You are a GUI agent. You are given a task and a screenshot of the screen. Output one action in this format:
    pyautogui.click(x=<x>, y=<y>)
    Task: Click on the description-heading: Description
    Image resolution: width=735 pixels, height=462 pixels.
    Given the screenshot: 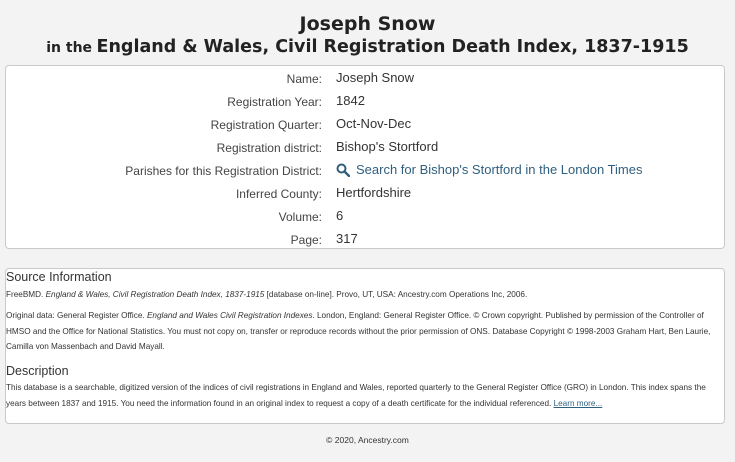 What is the action you would take?
    pyautogui.click(x=37, y=371)
    